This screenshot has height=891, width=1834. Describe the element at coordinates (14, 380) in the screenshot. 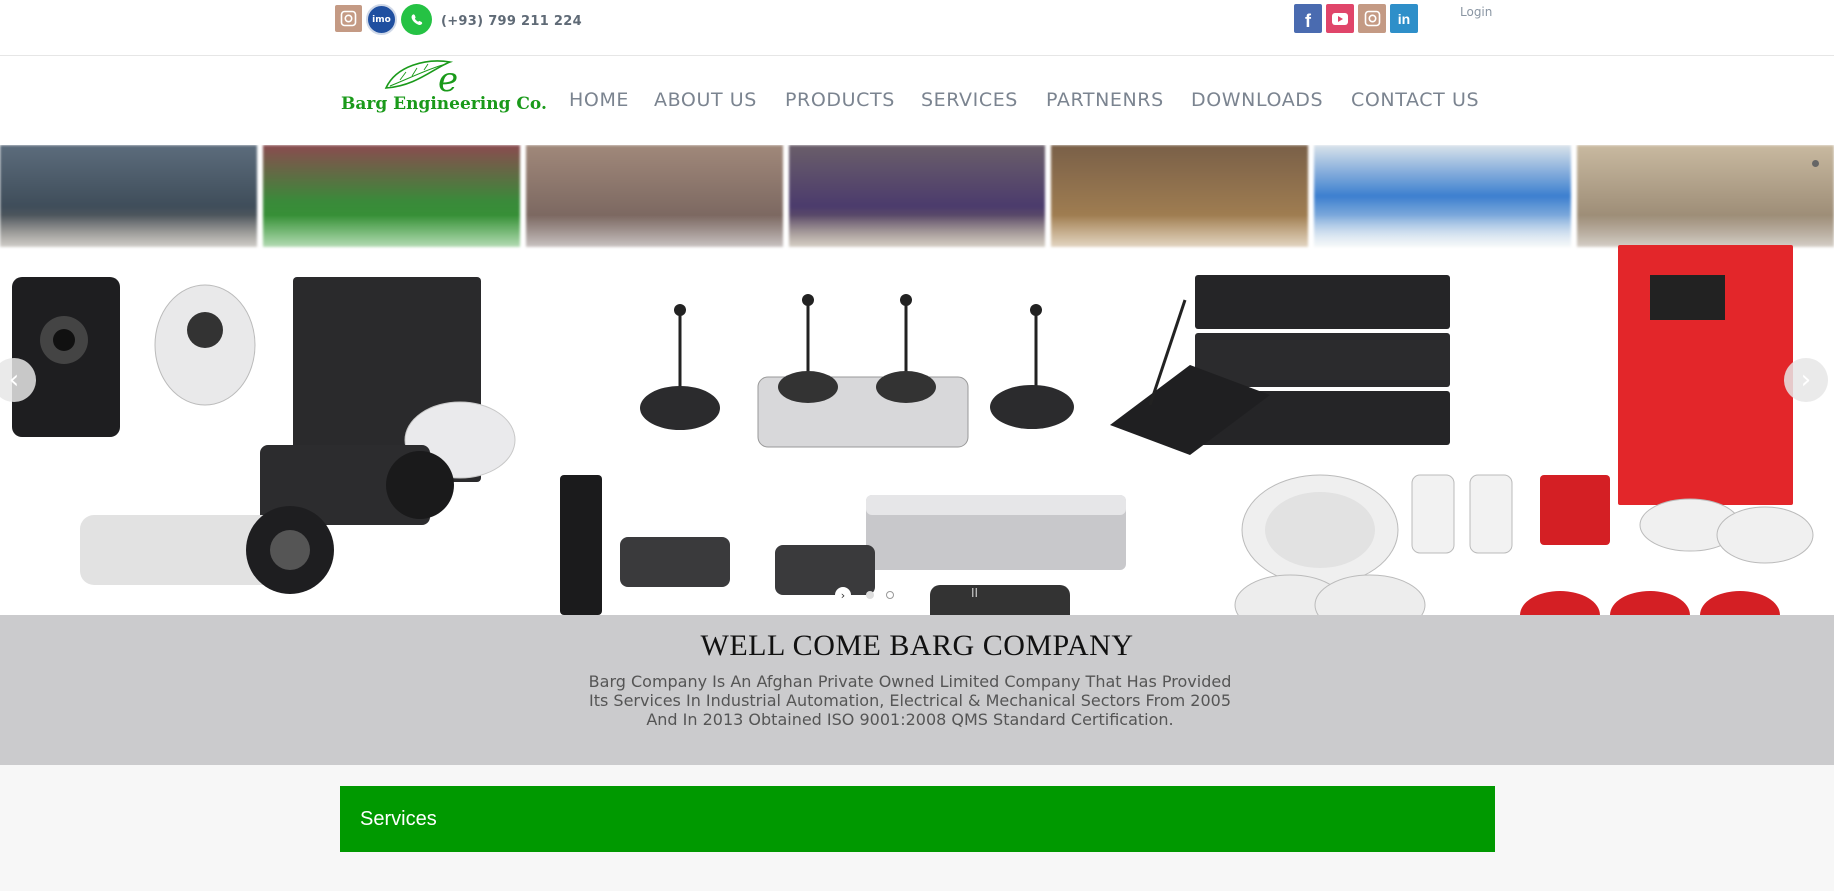

I see `chevron-left-icon: ‹` at that location.